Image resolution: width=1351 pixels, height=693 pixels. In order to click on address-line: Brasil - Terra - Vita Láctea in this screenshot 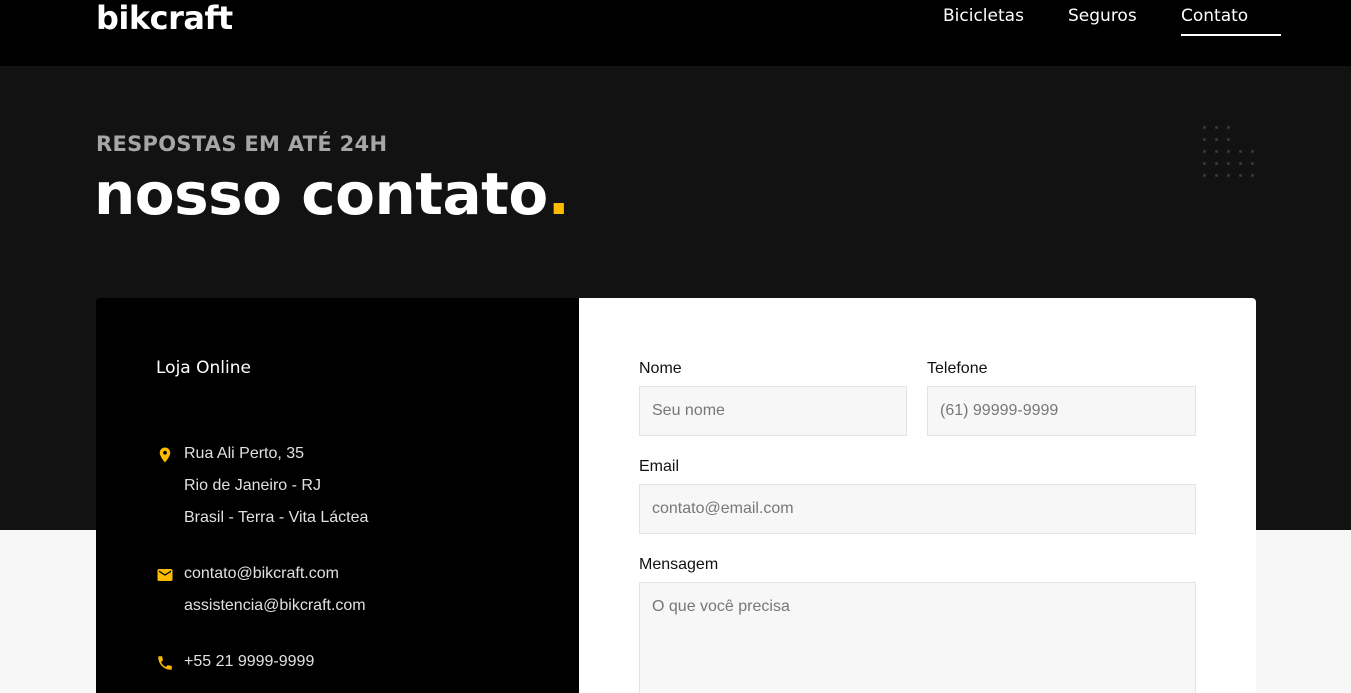, I will do `click(276, 517)`.